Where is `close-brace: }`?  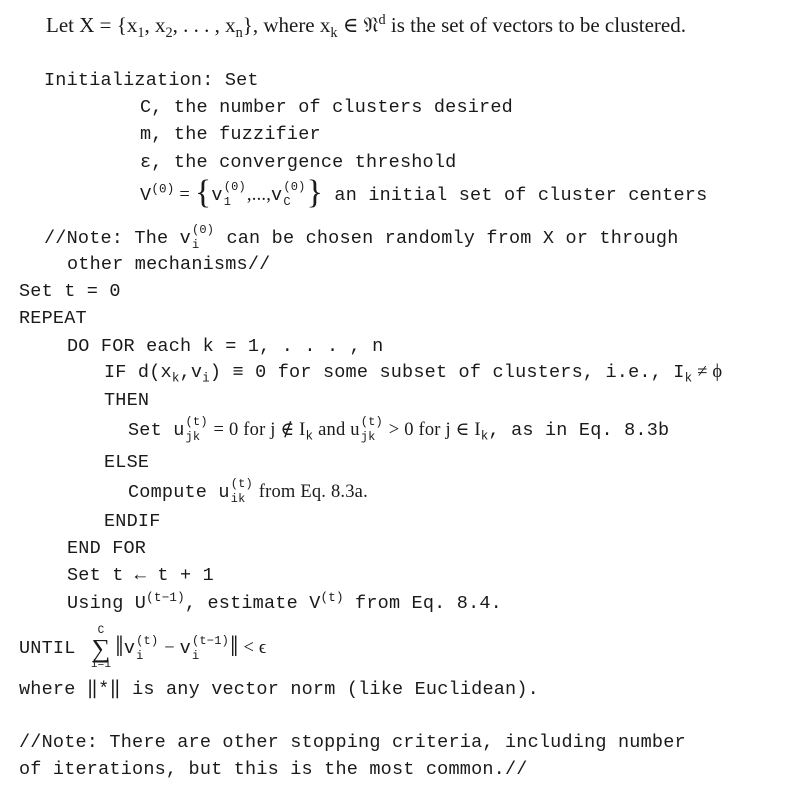
close-brace: } is located at coordinates (315, 192).